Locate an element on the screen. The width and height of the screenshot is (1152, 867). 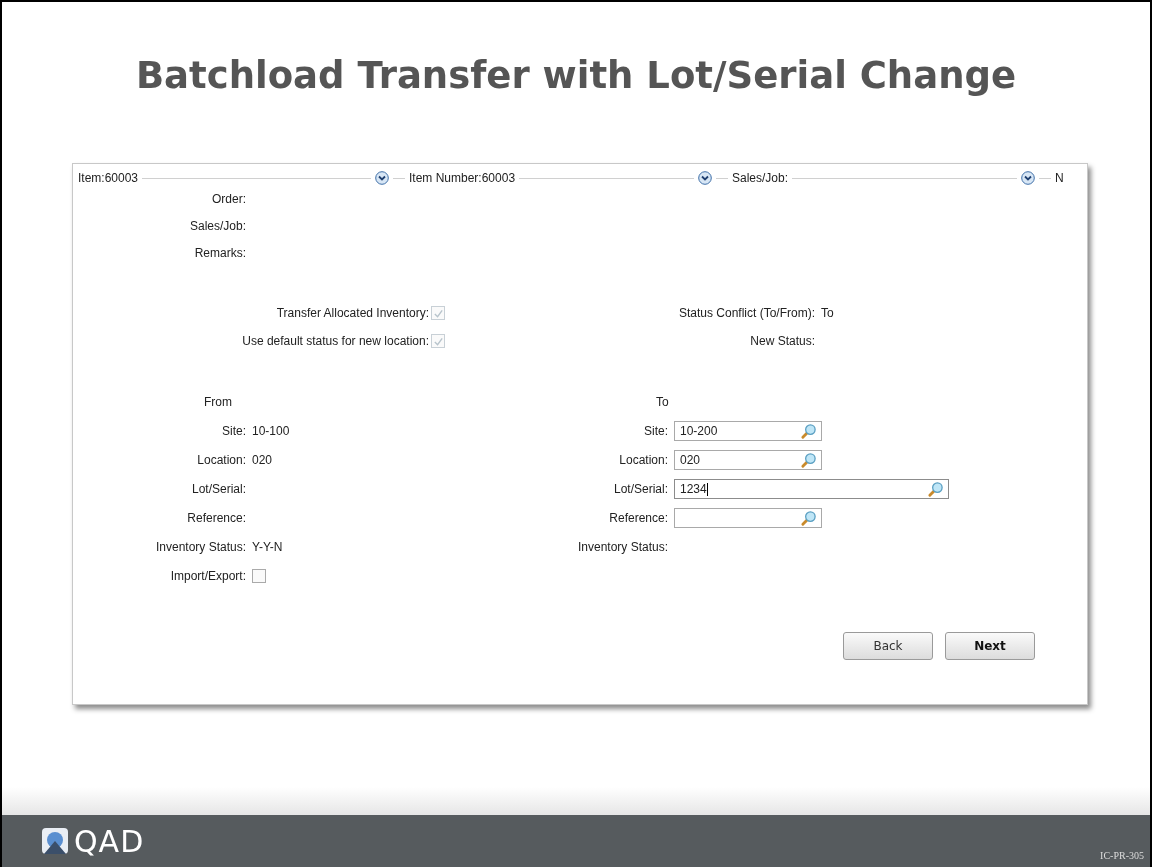
field-label: Order: is located at coordinates (229, 199).